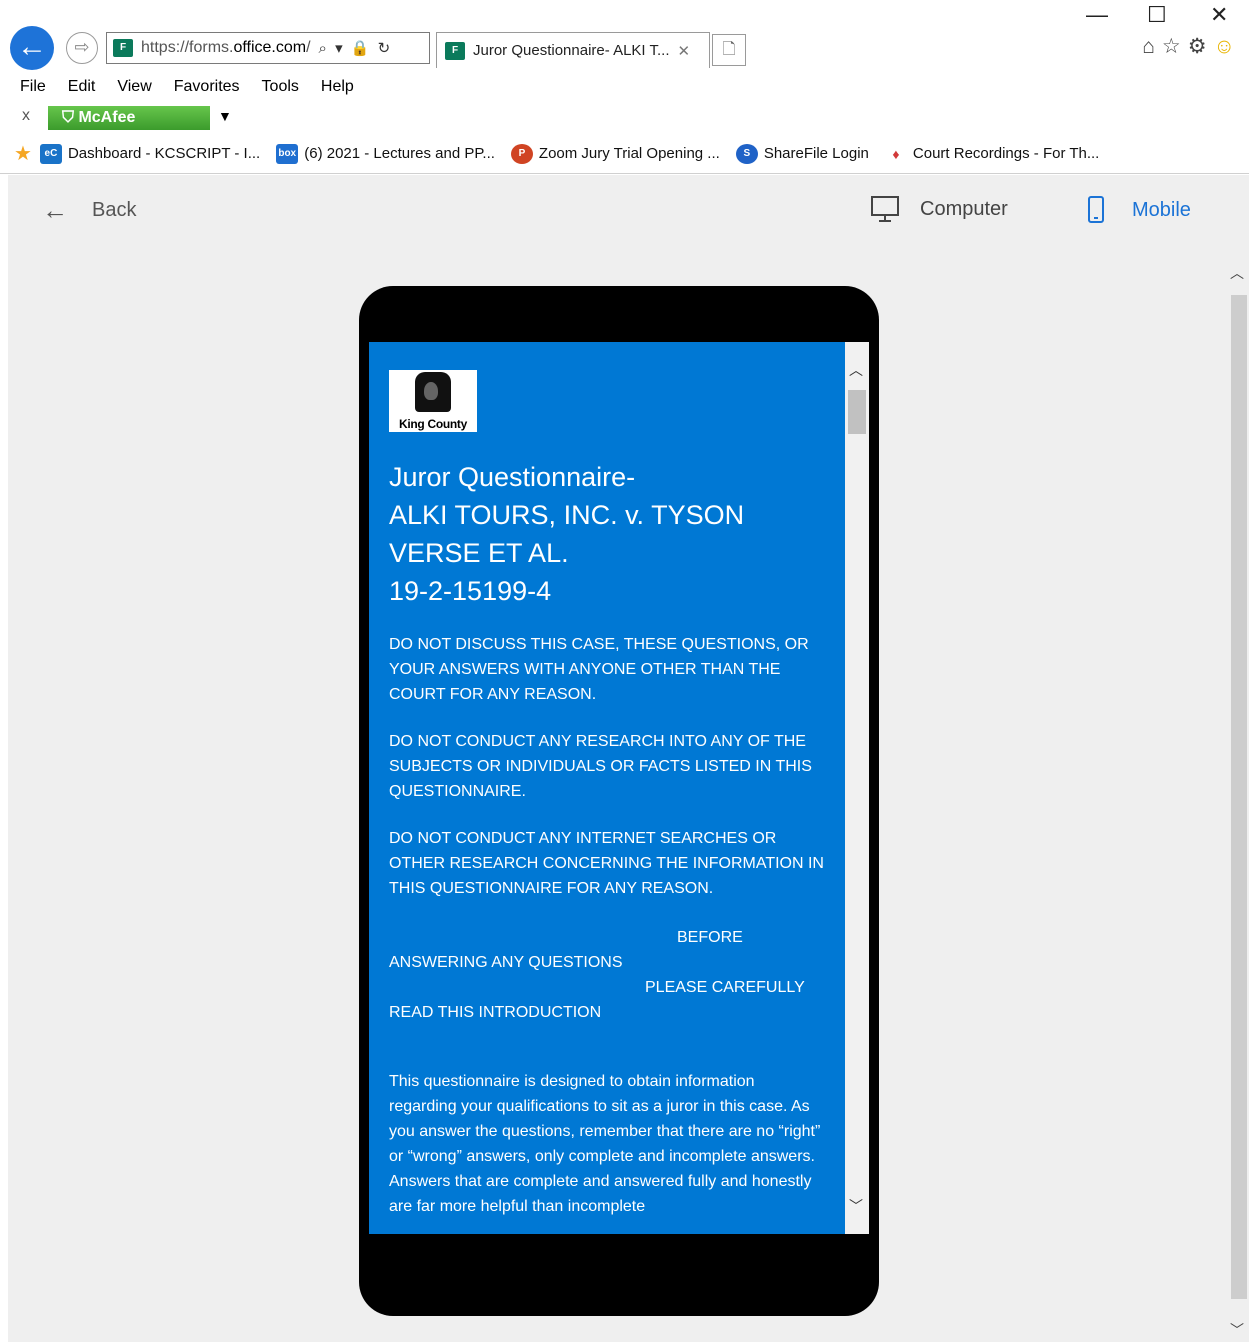  Describe the element at coordinates (479, 553) in the screenshot. I see `form-title-line: VERSE ET AL.` at that location.